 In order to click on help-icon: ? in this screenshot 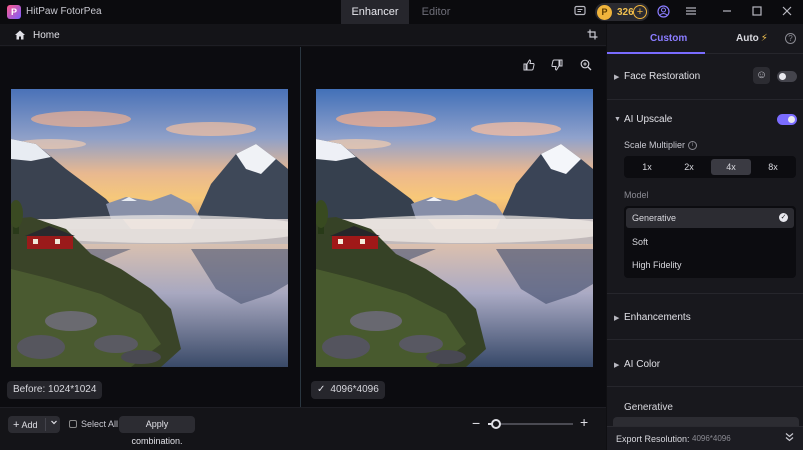, I will do `click(790, 38)`.